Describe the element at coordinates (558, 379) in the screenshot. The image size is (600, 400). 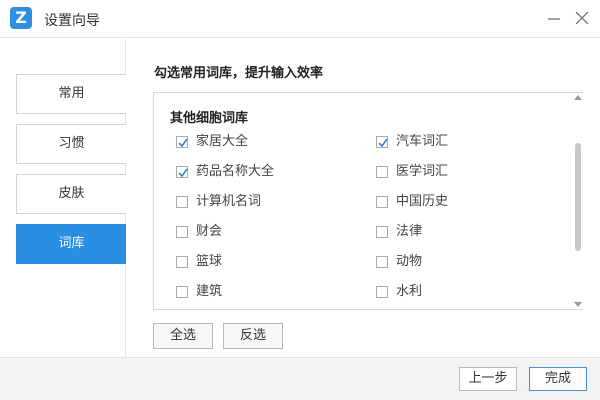
I see `finish-button: 完成` at that location.